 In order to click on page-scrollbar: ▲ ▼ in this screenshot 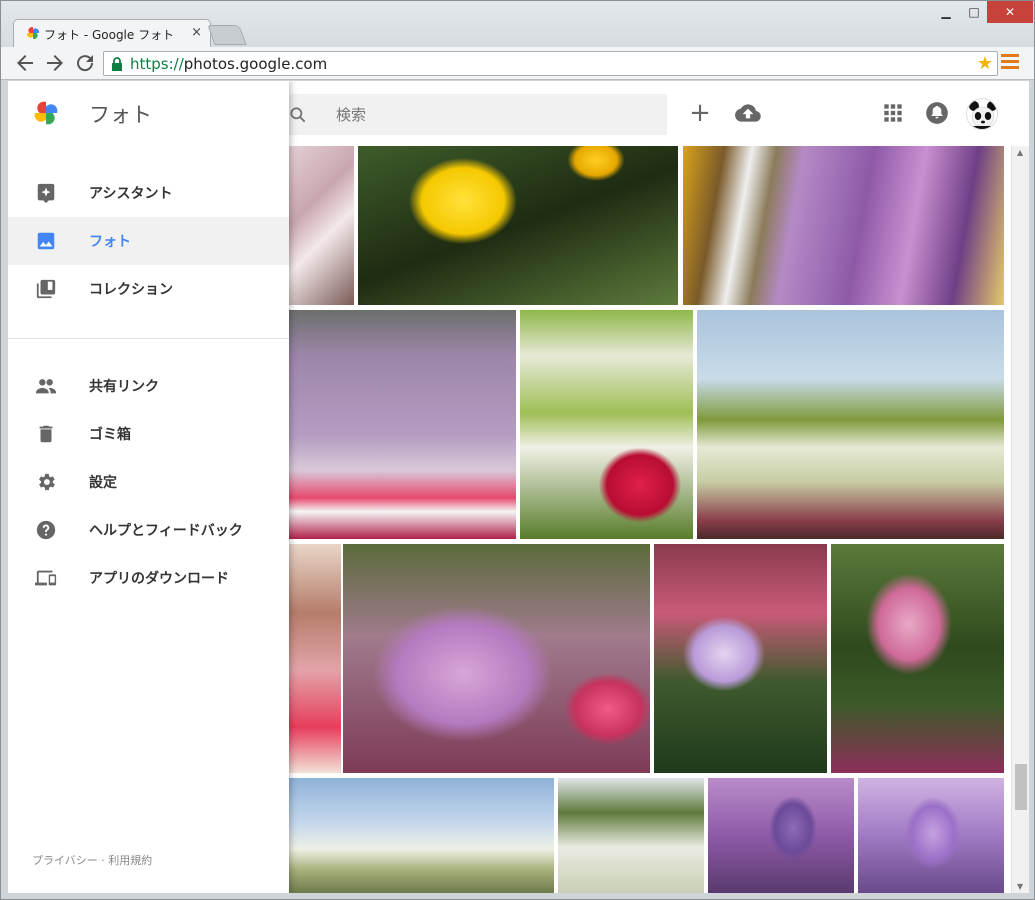, I will do `click(1020, 519)`.